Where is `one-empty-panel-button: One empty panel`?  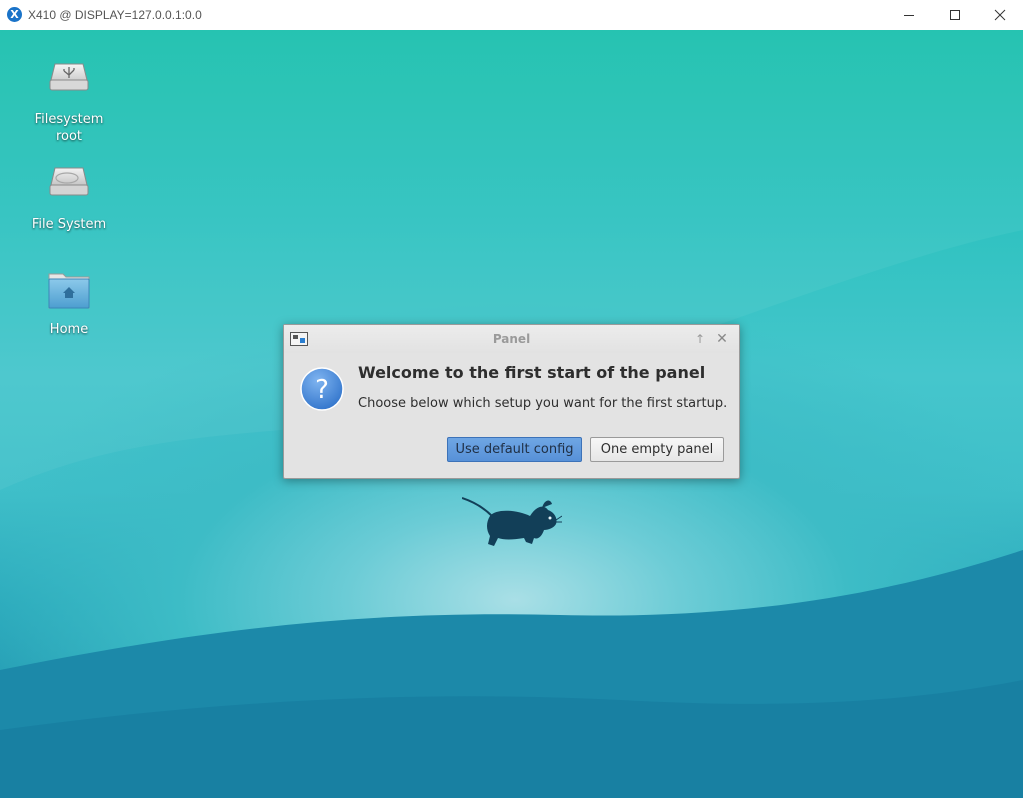 one-empty-panel-button: One empty panel is located at coordinates (657, 449).